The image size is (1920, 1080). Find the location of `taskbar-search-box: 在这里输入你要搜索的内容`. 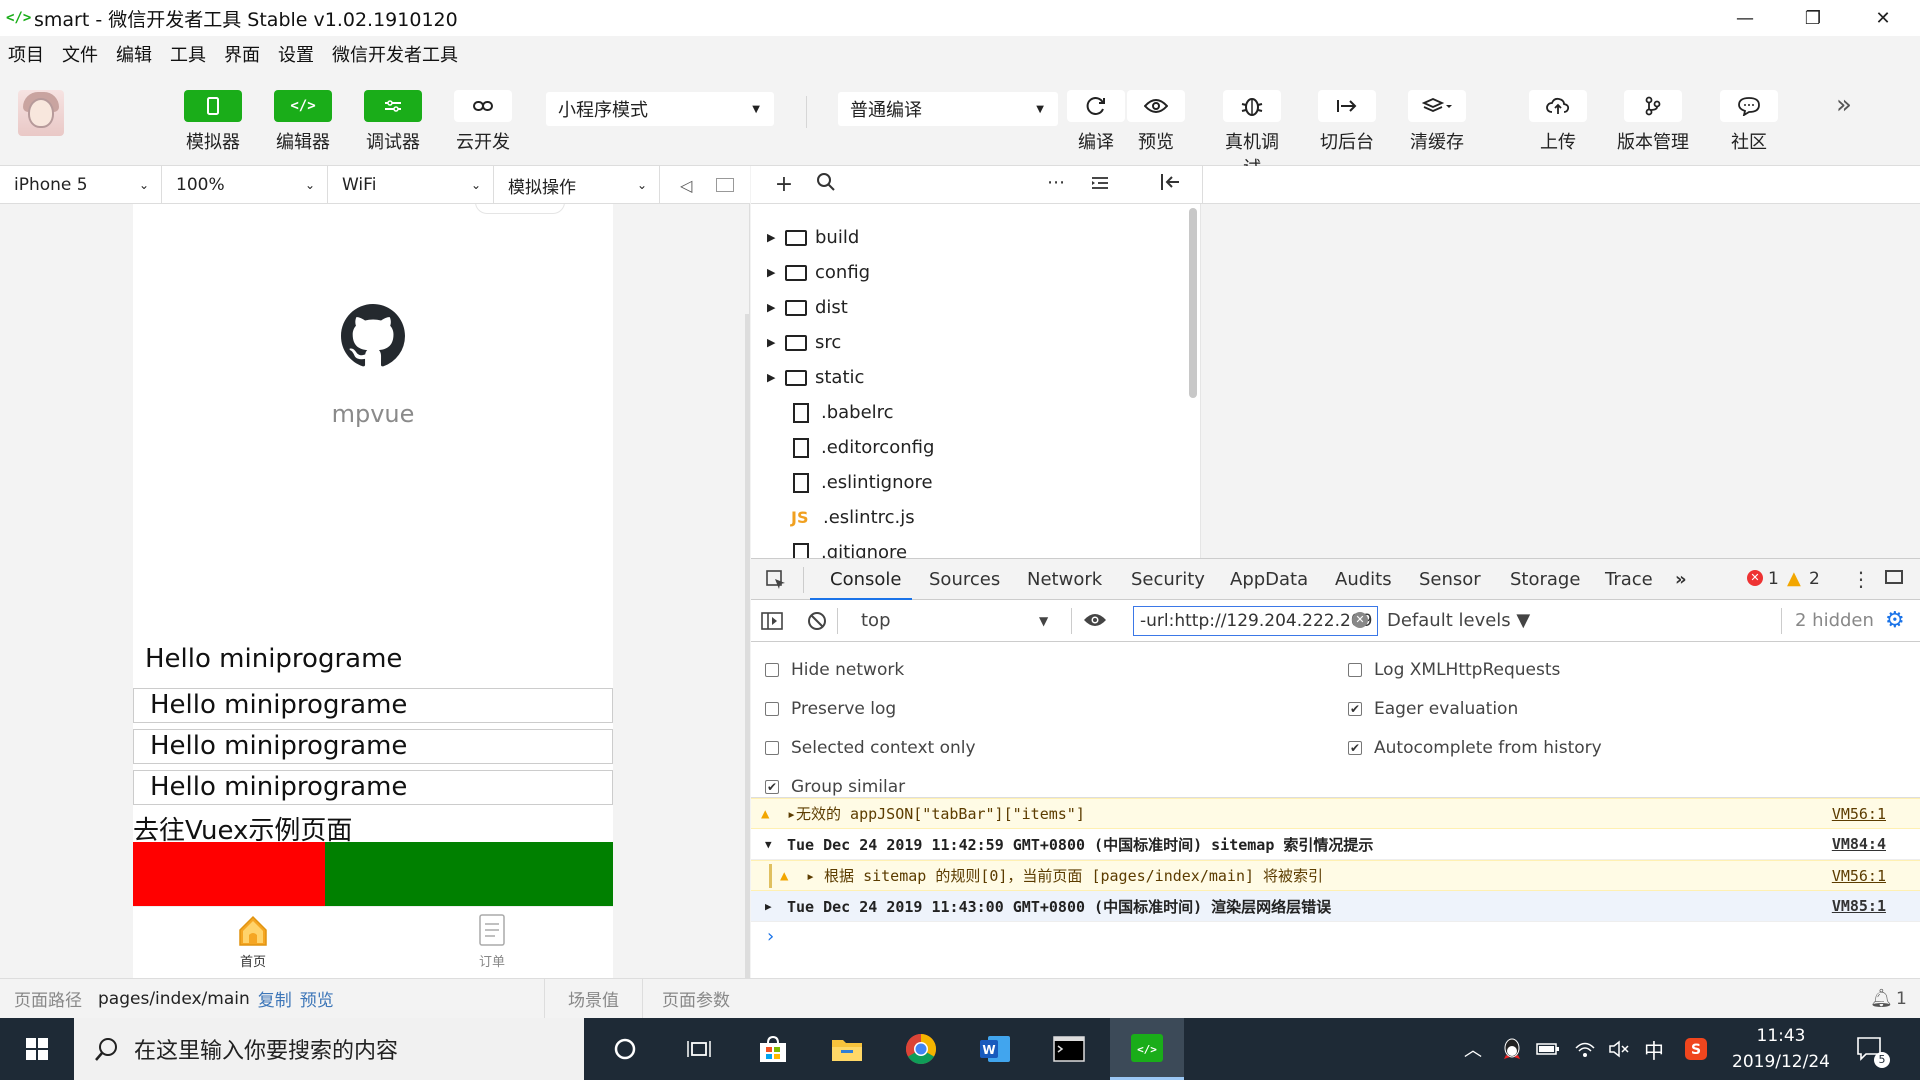

taskbar-search-box: 在这里输入你要搜索的内容 is located at coordinates (329, 1049).